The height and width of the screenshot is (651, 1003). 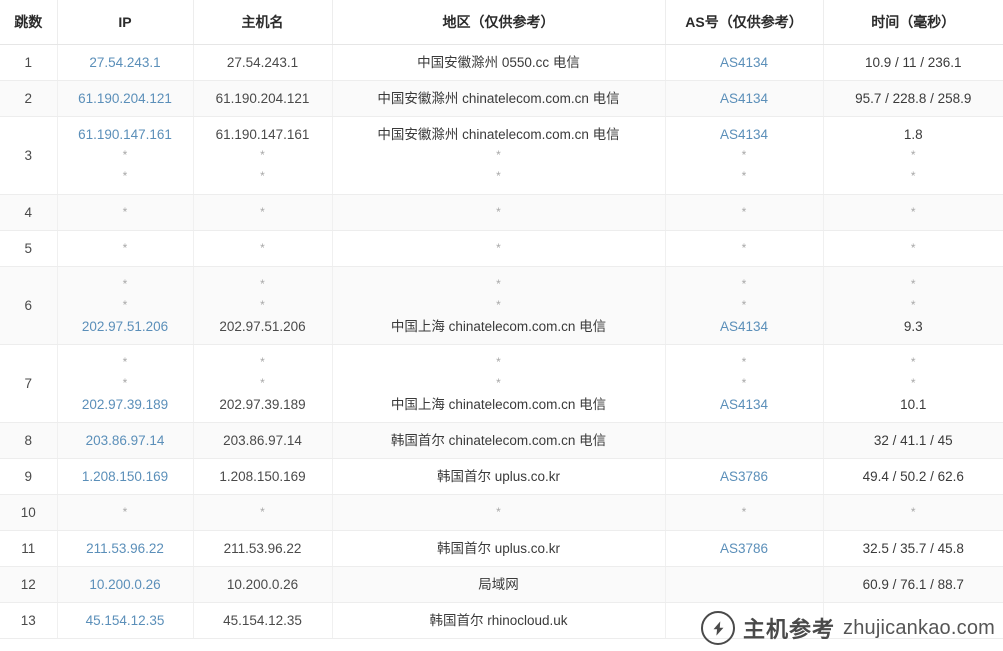 What do you see at coordinates (125, 62) in the screenshot?
I see `ip-link: 27.54.243.1` at bounding box center [125, 62].